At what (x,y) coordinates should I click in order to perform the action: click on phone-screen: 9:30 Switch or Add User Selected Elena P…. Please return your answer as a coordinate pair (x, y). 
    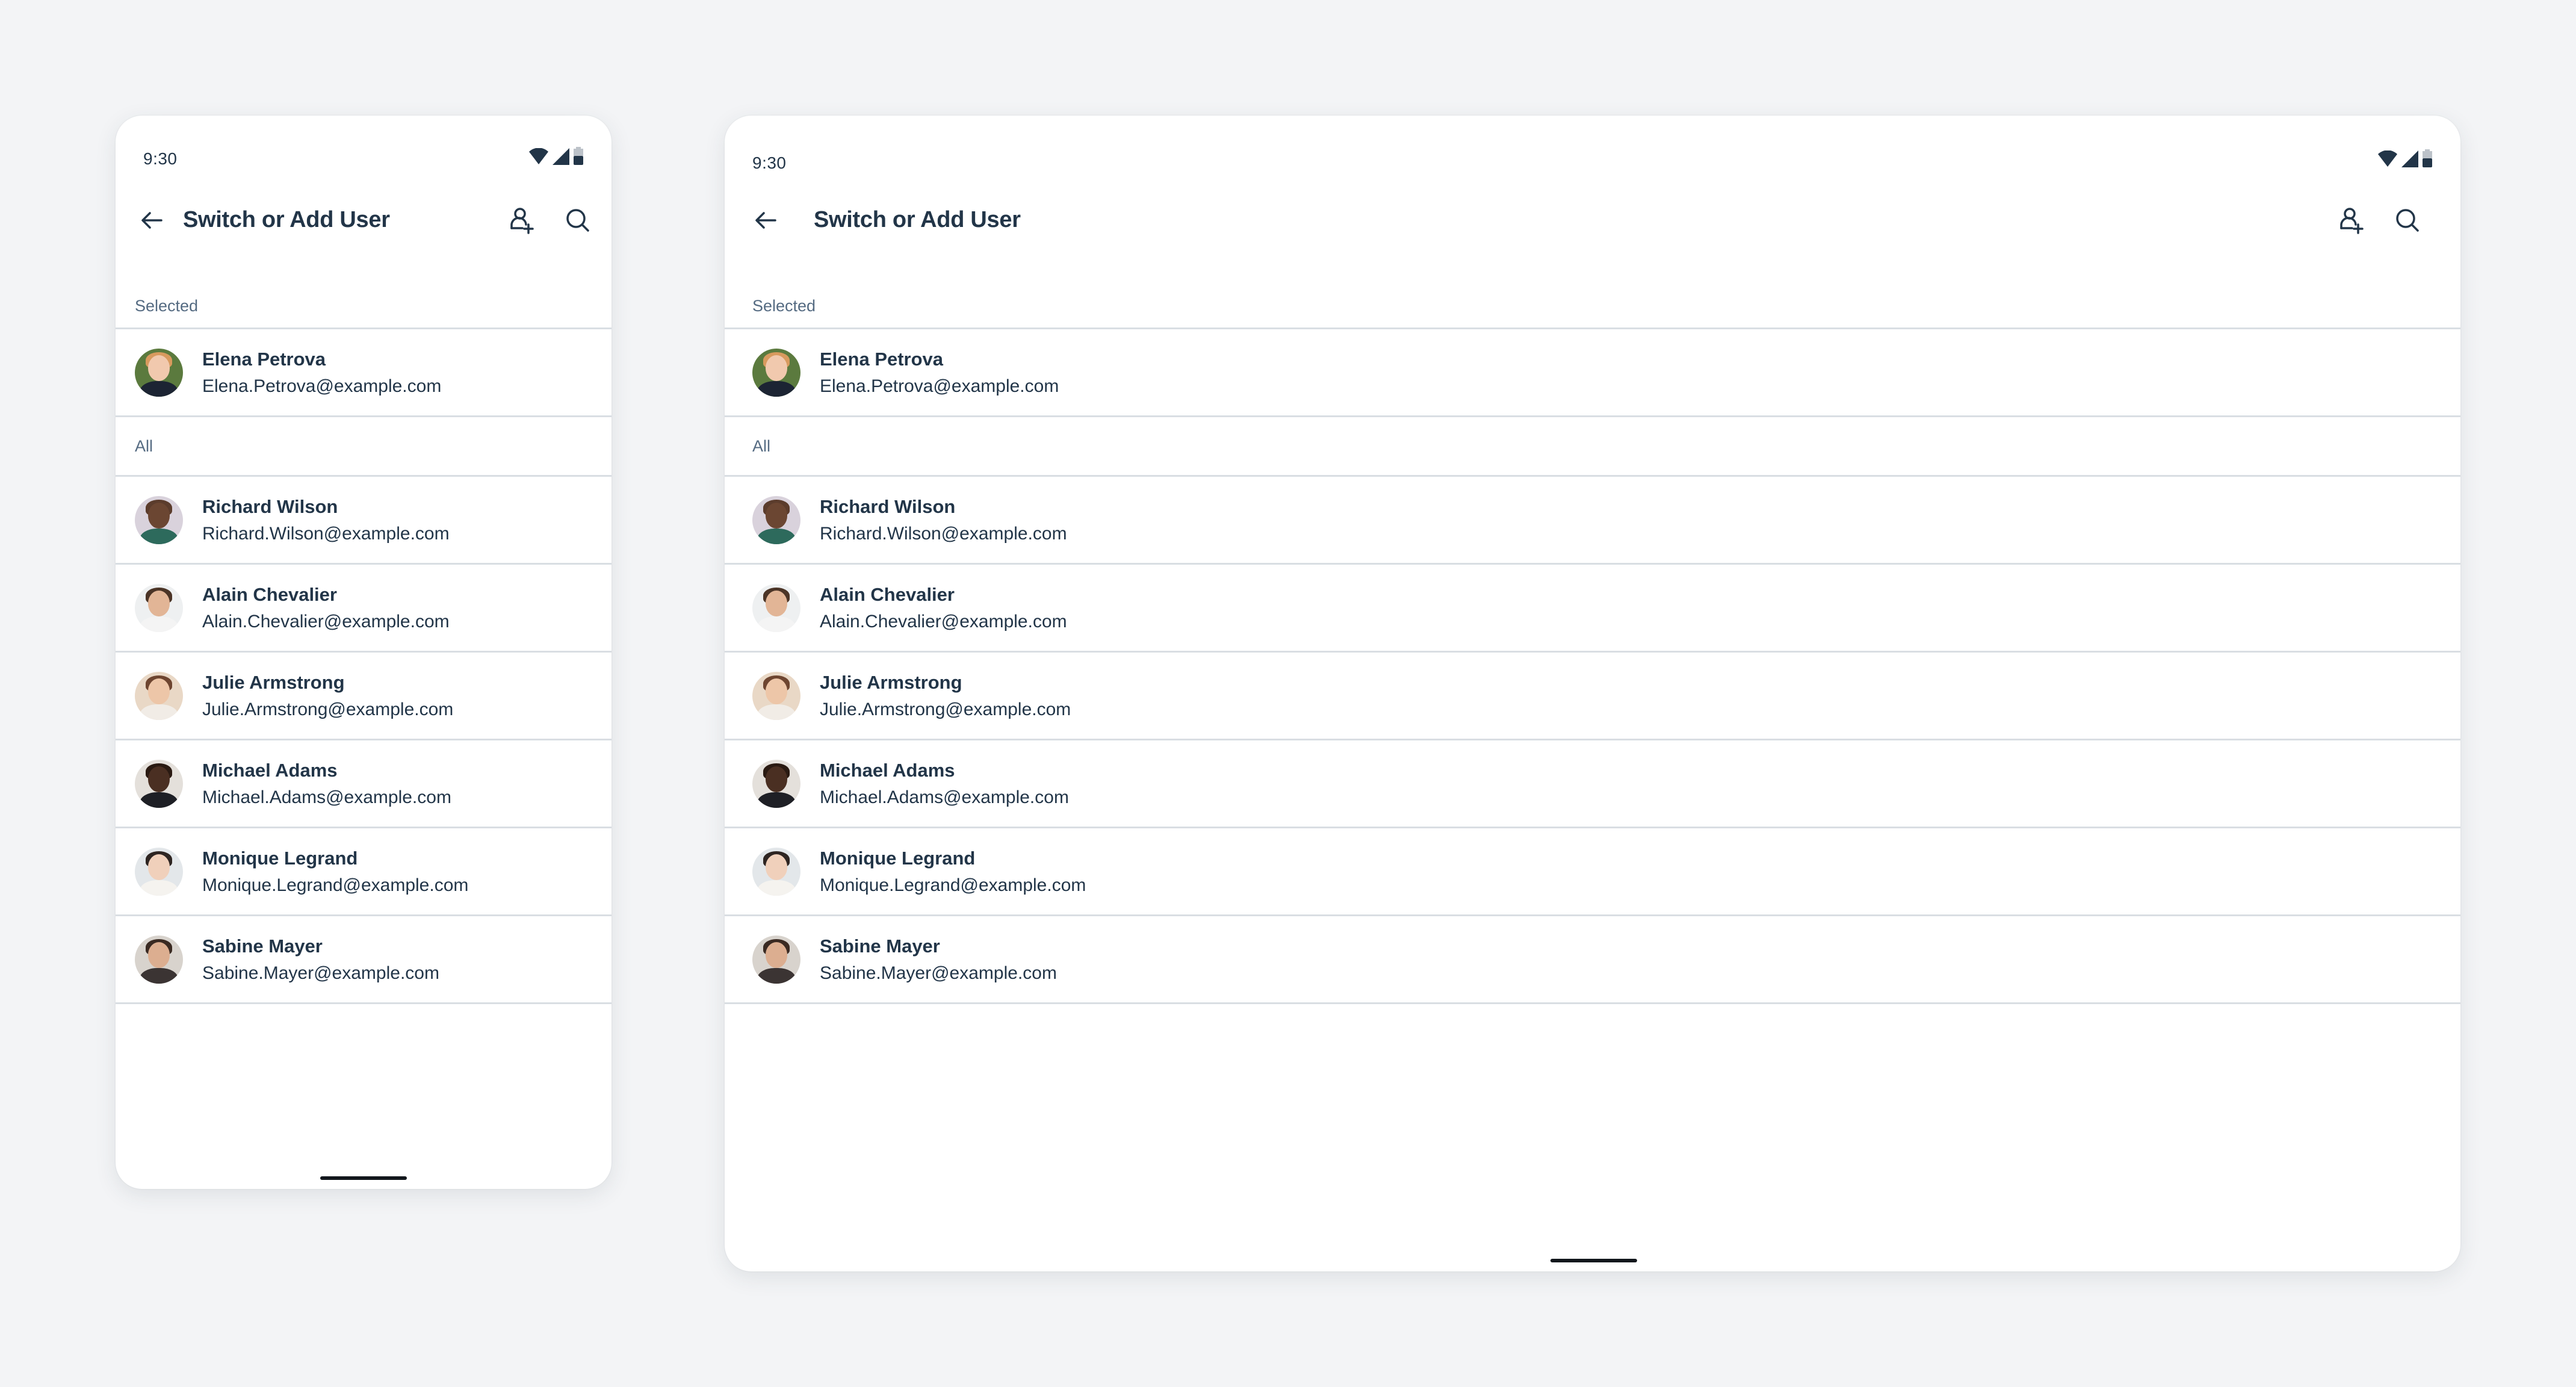
    Looking at the image, I should click on (363, 652).